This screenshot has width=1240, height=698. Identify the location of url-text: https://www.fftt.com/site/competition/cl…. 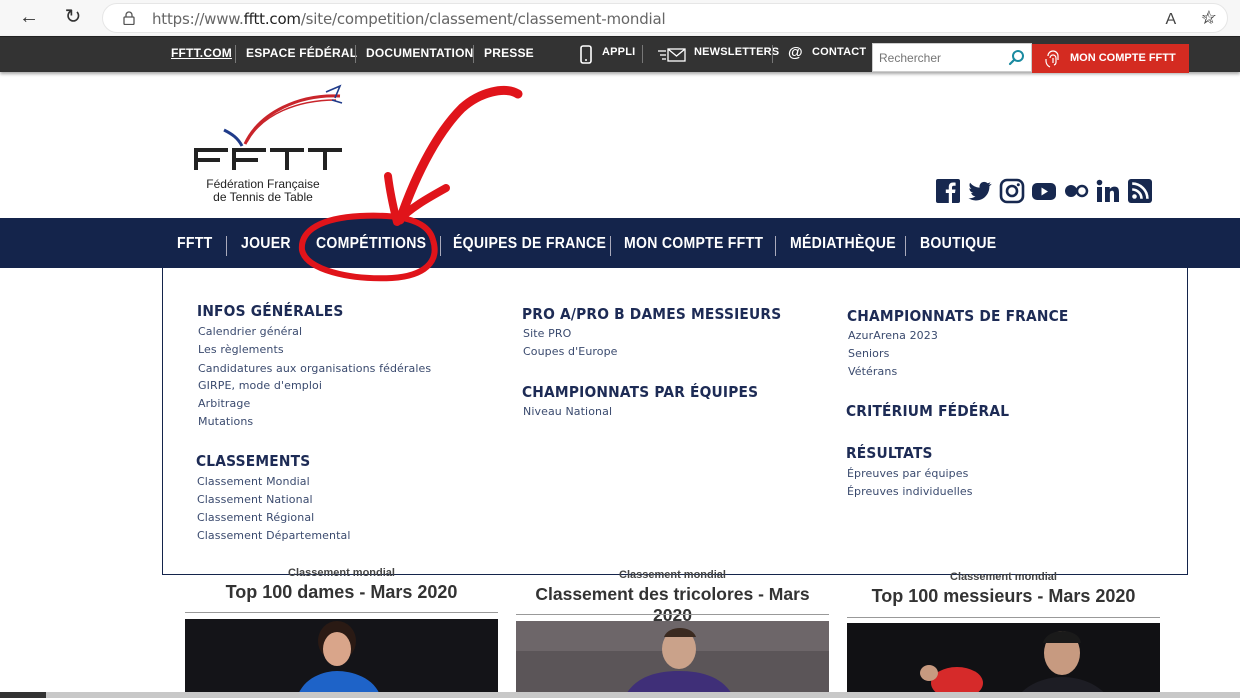
(409, 19).